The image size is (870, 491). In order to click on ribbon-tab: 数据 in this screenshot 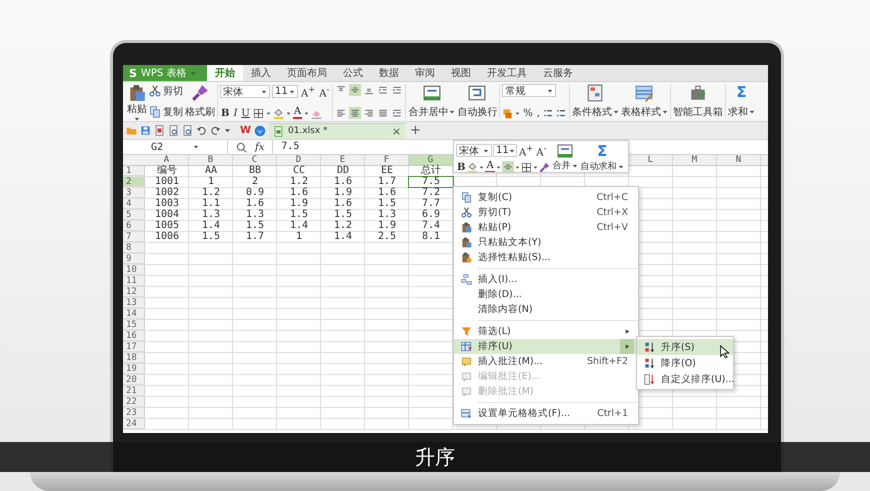, I will do `click(389, 73)`.